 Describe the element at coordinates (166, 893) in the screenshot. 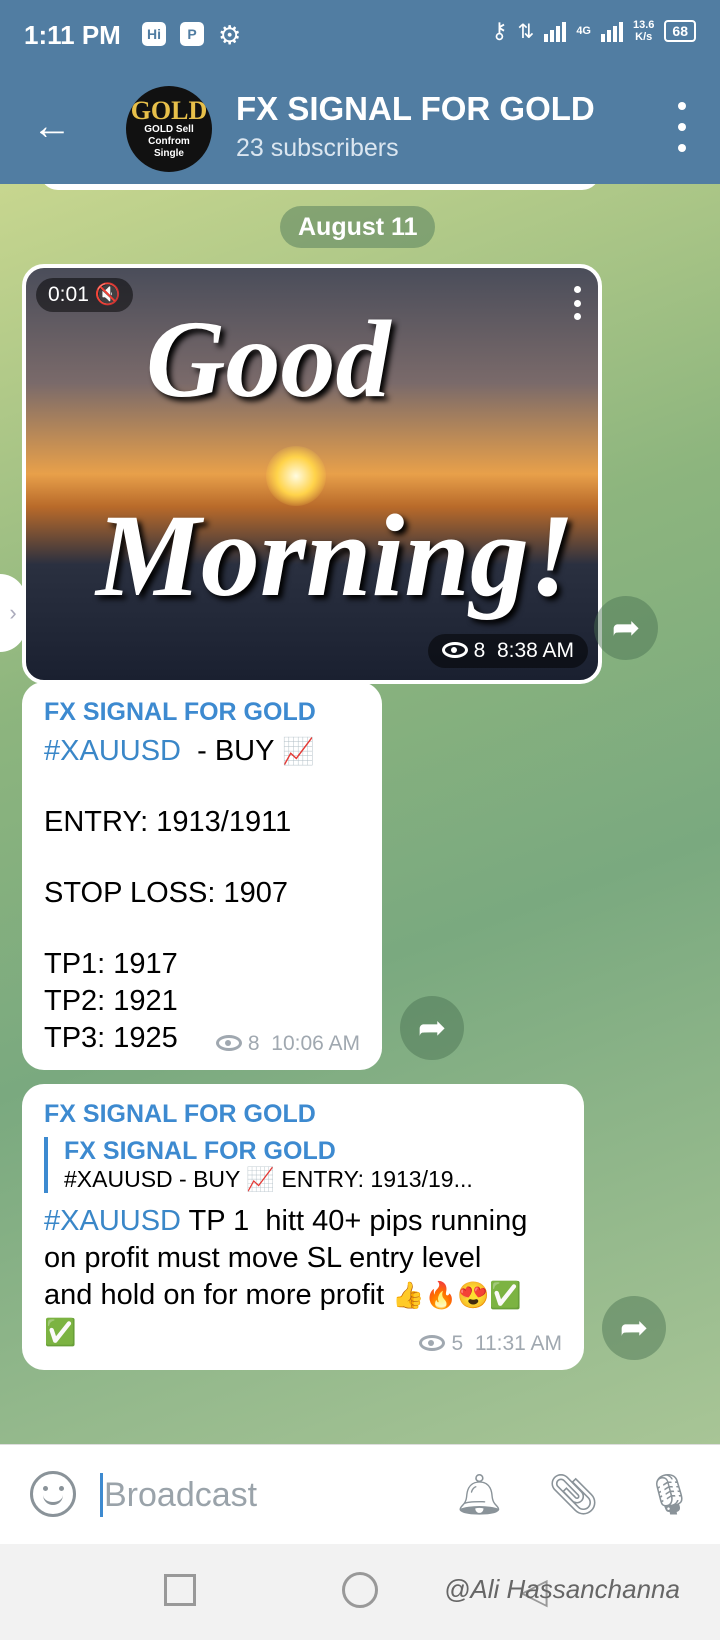

I see `stop-loss-line: STOP LOSS: 1907` at that location.